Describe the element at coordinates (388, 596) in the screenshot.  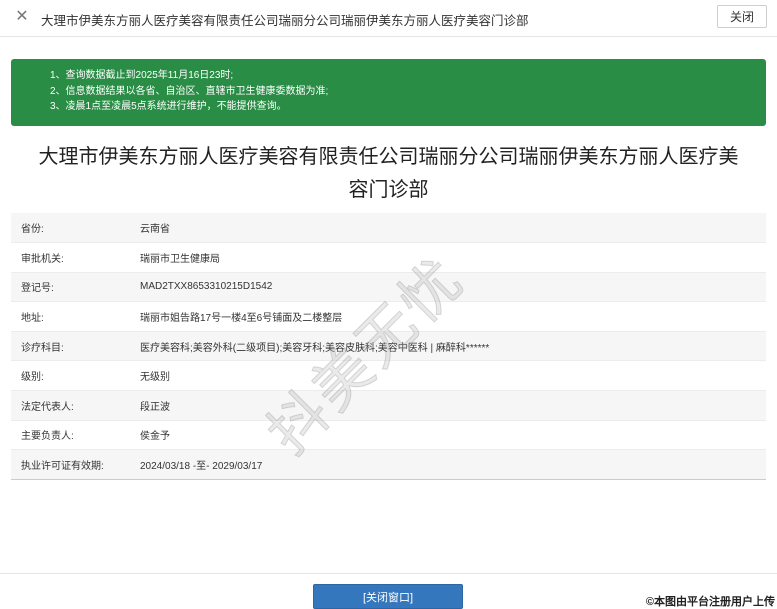
I see `close-window-button: [关闭窗口]` at that location.